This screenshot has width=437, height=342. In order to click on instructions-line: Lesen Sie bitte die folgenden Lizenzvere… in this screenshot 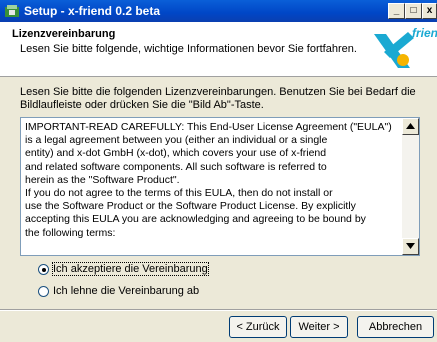, I will do `click(218, 92)`.